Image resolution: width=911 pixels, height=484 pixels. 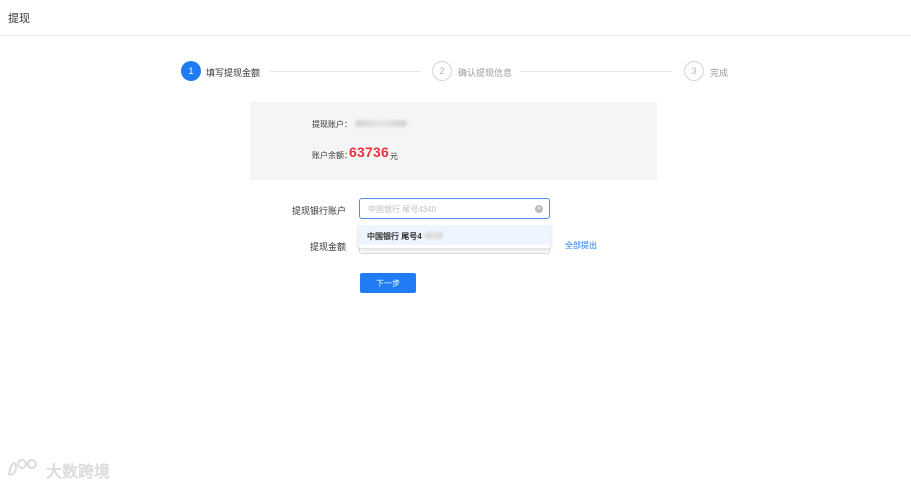 What do you see at coordinates (381, 123) in the screenshot?
I see `masked-account-number` at bounding box center [381, 123].